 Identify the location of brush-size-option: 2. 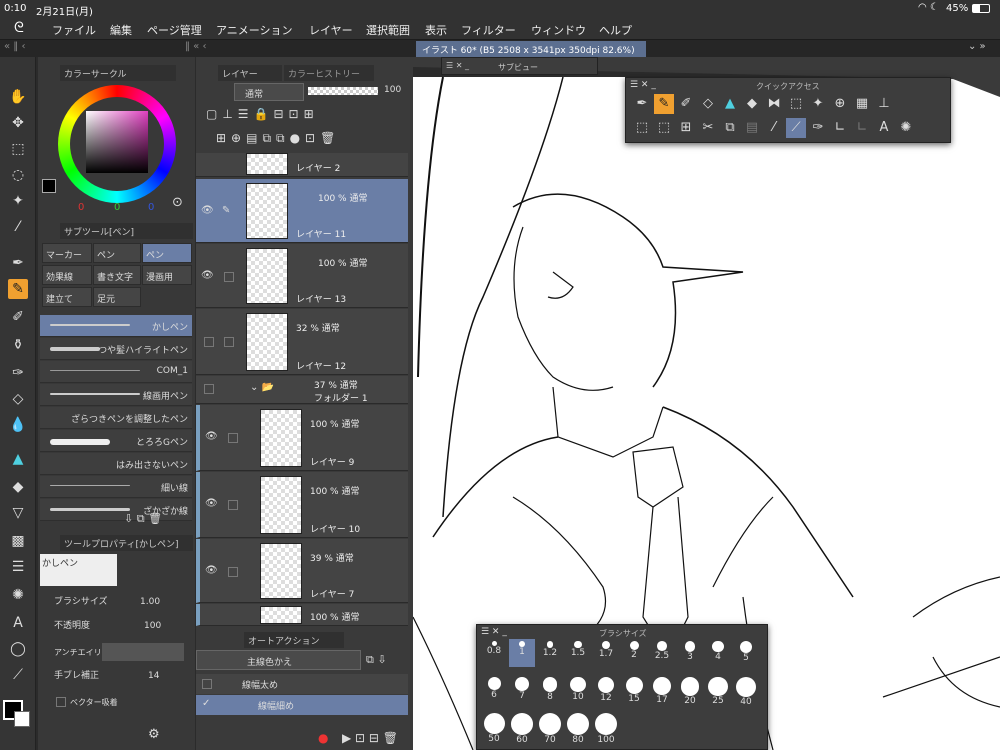
(634, 653).